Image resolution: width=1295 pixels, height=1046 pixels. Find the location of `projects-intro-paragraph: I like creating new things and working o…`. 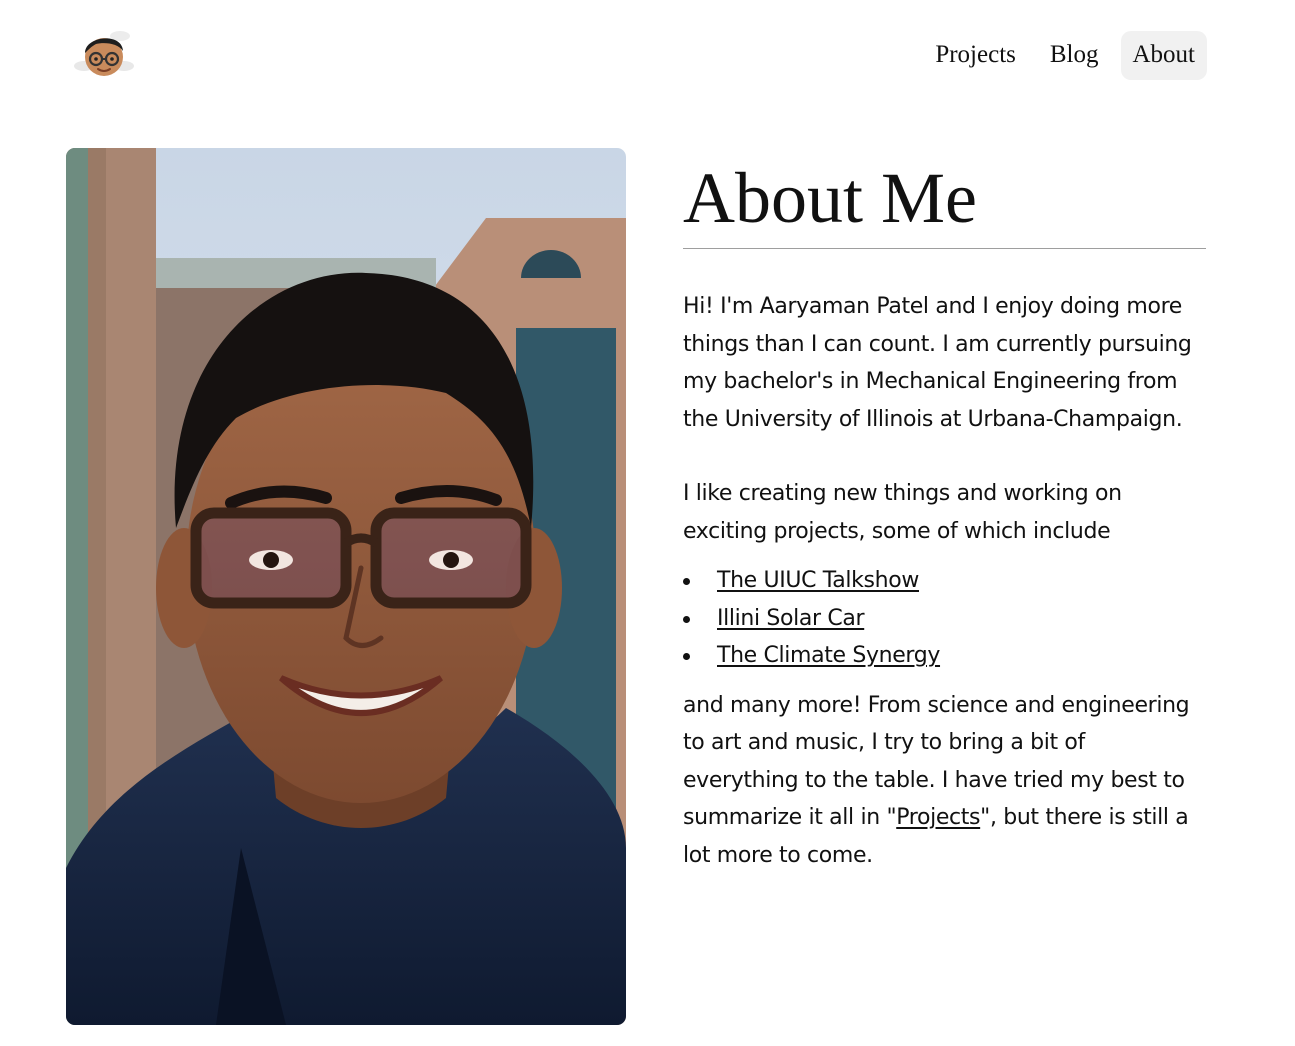

projects-intro-paragraph: I like creating new things and working o… is located at coordinates (902, 512).